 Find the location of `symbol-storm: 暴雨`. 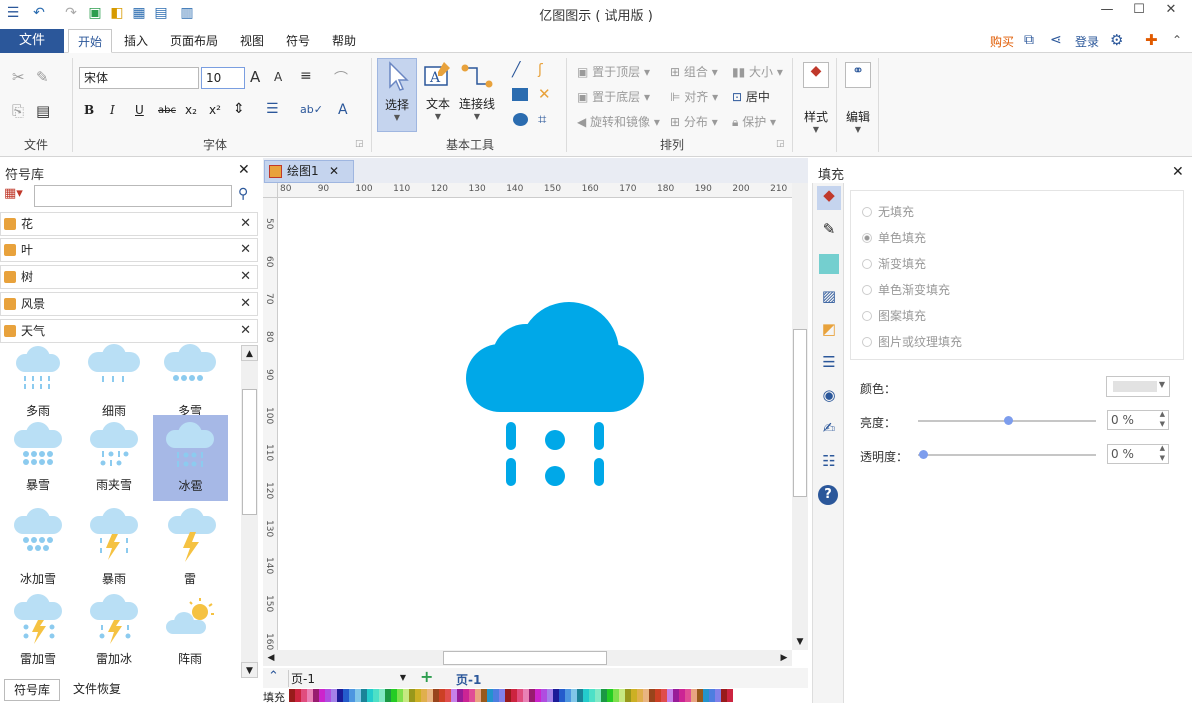

symbol-storm: 暴雨 is located at coordinates (114, 546).